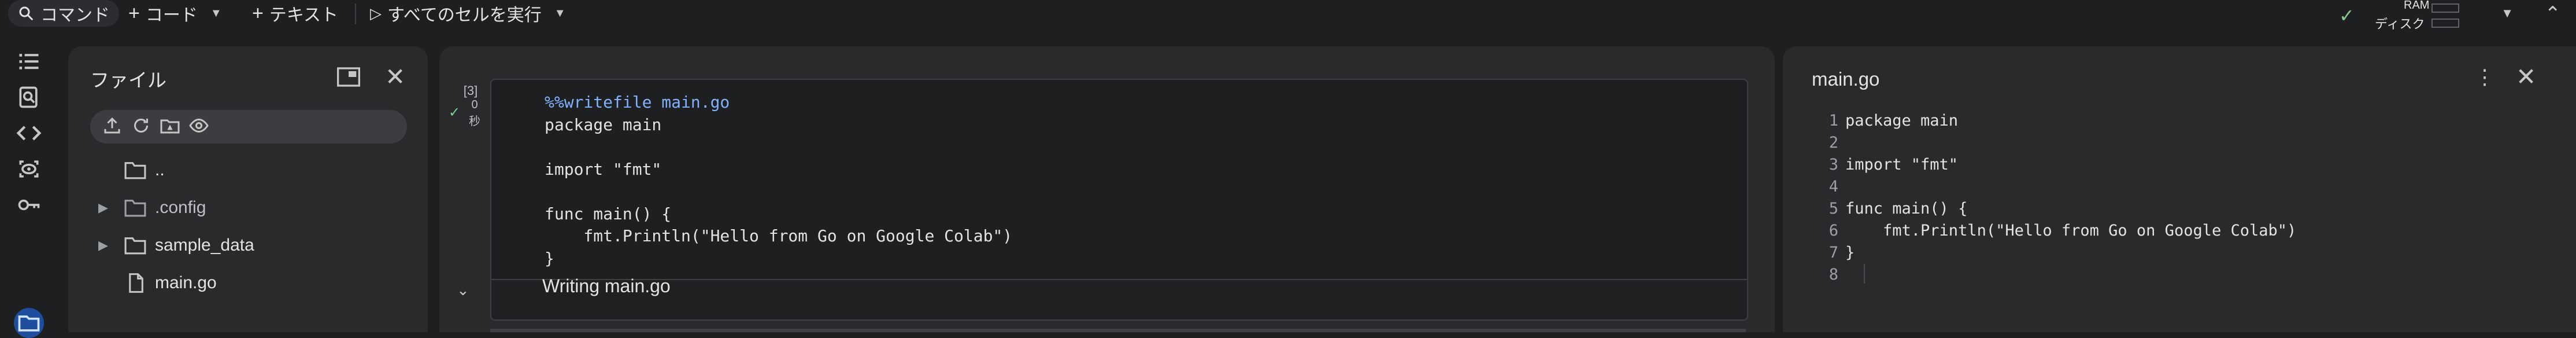 Image resolution: width=2576 pixels, height=338 pixels. I want to click on collapse-chevron-up-icon: ⌃, so click(2553, 13).